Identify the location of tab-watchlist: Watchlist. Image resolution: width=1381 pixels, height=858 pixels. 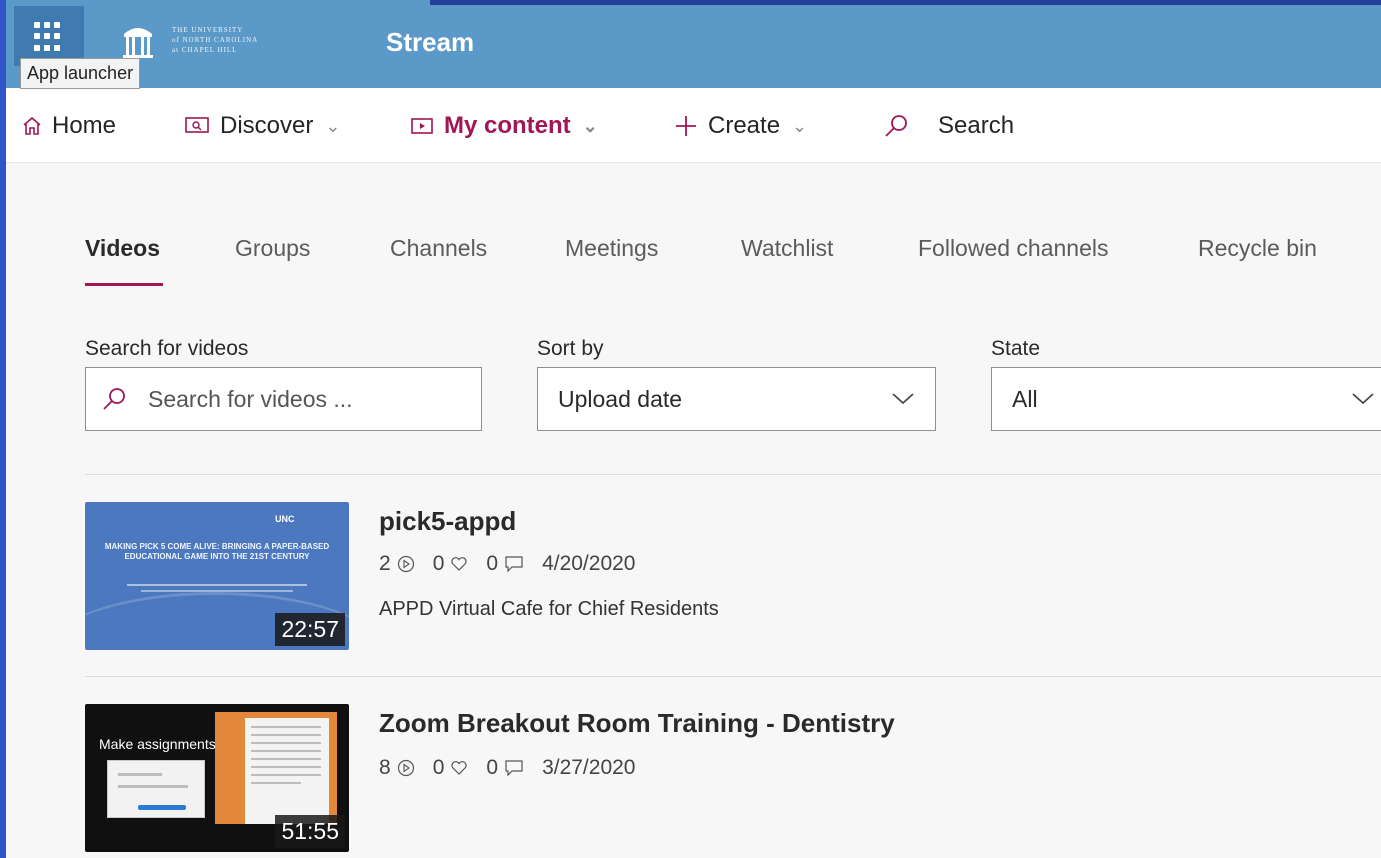
(787, 248).